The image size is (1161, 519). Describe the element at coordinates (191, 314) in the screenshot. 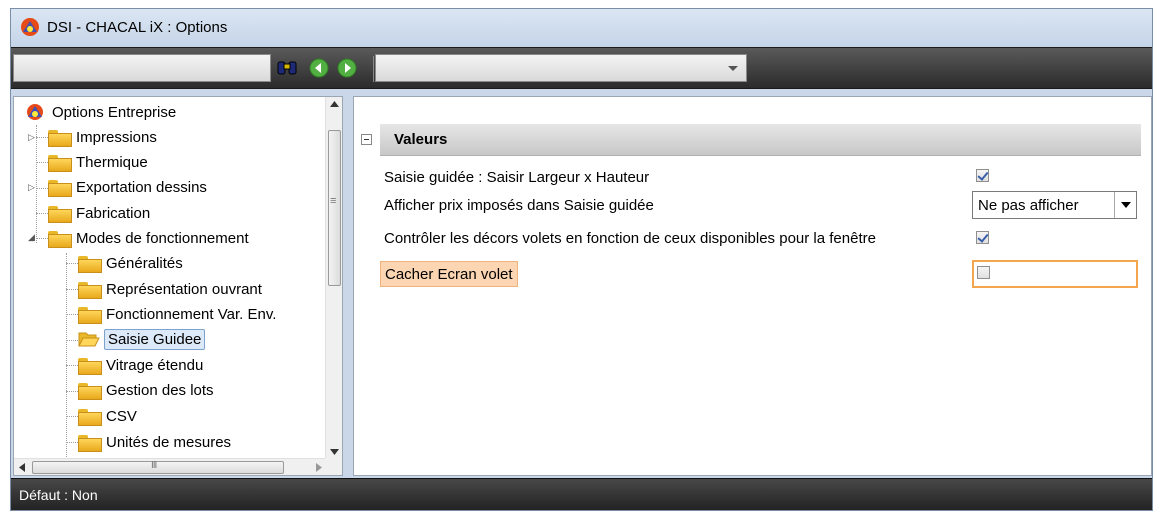

I see `tree-item-label: Fonctionnement Var. Env.` at that location.